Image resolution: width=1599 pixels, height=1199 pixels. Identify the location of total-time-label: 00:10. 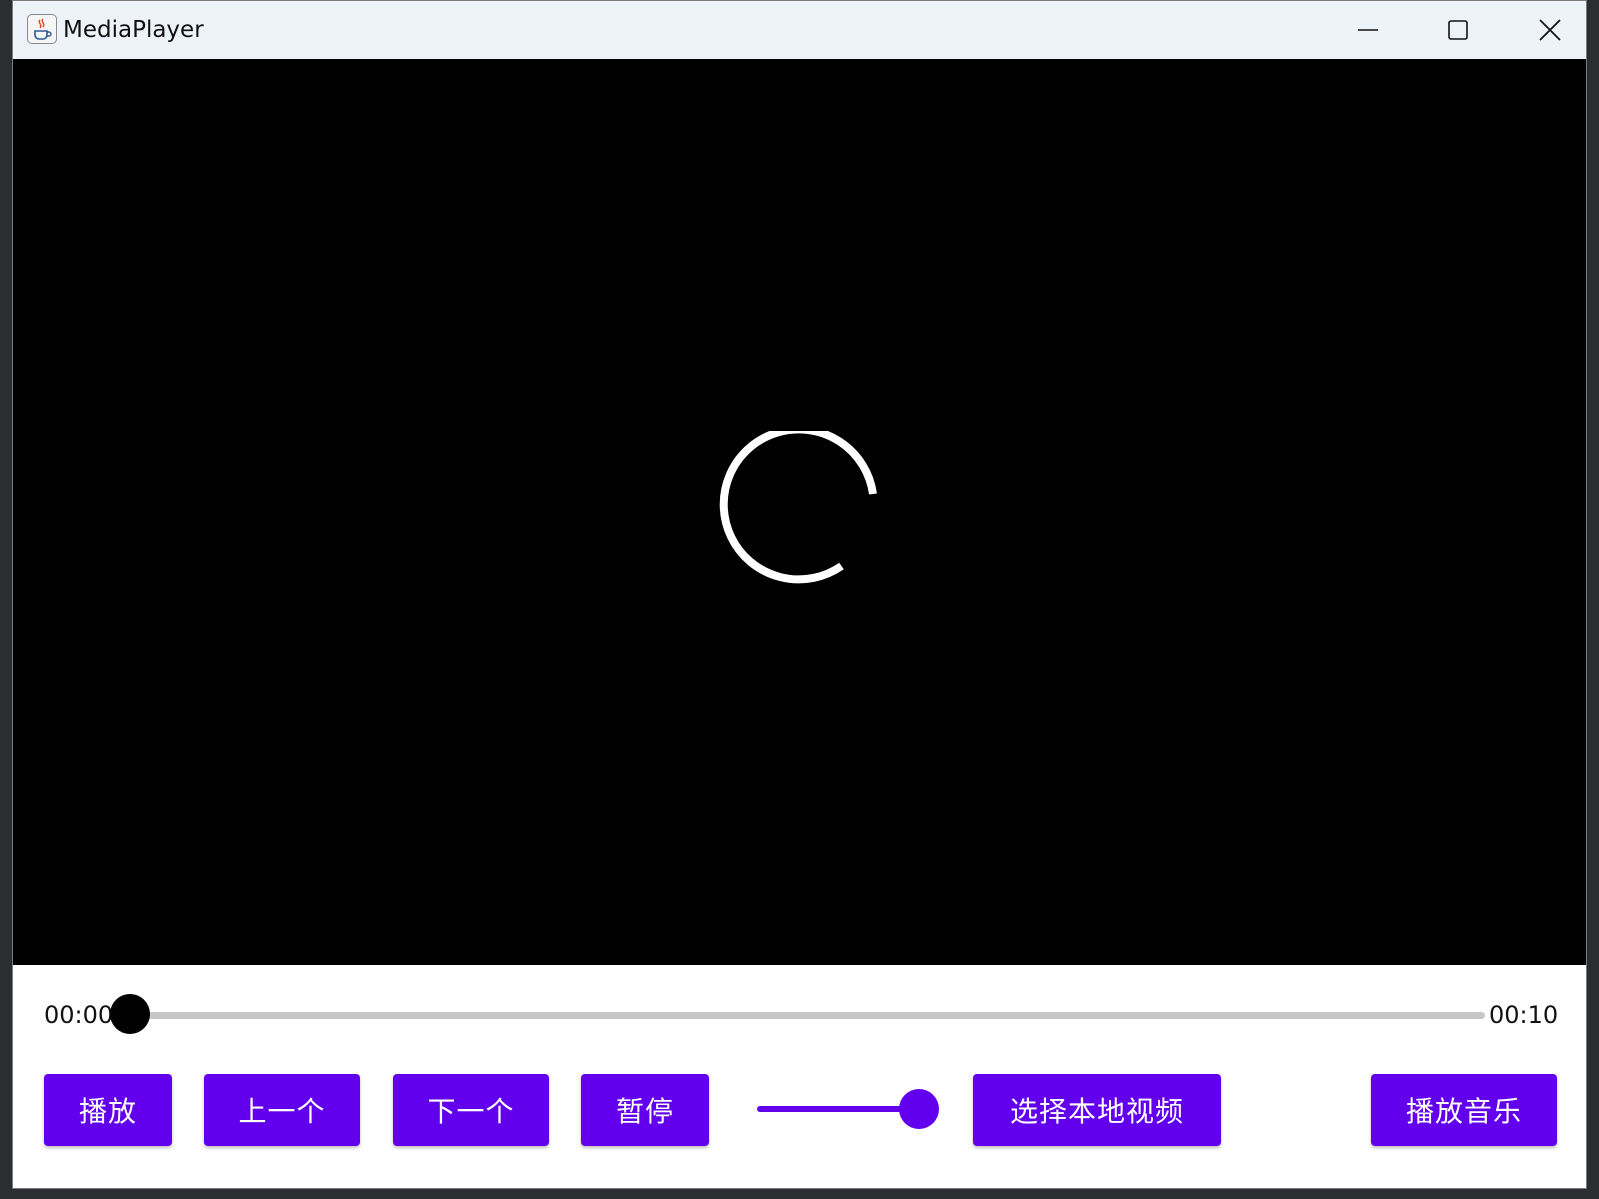
(1524, 1015).